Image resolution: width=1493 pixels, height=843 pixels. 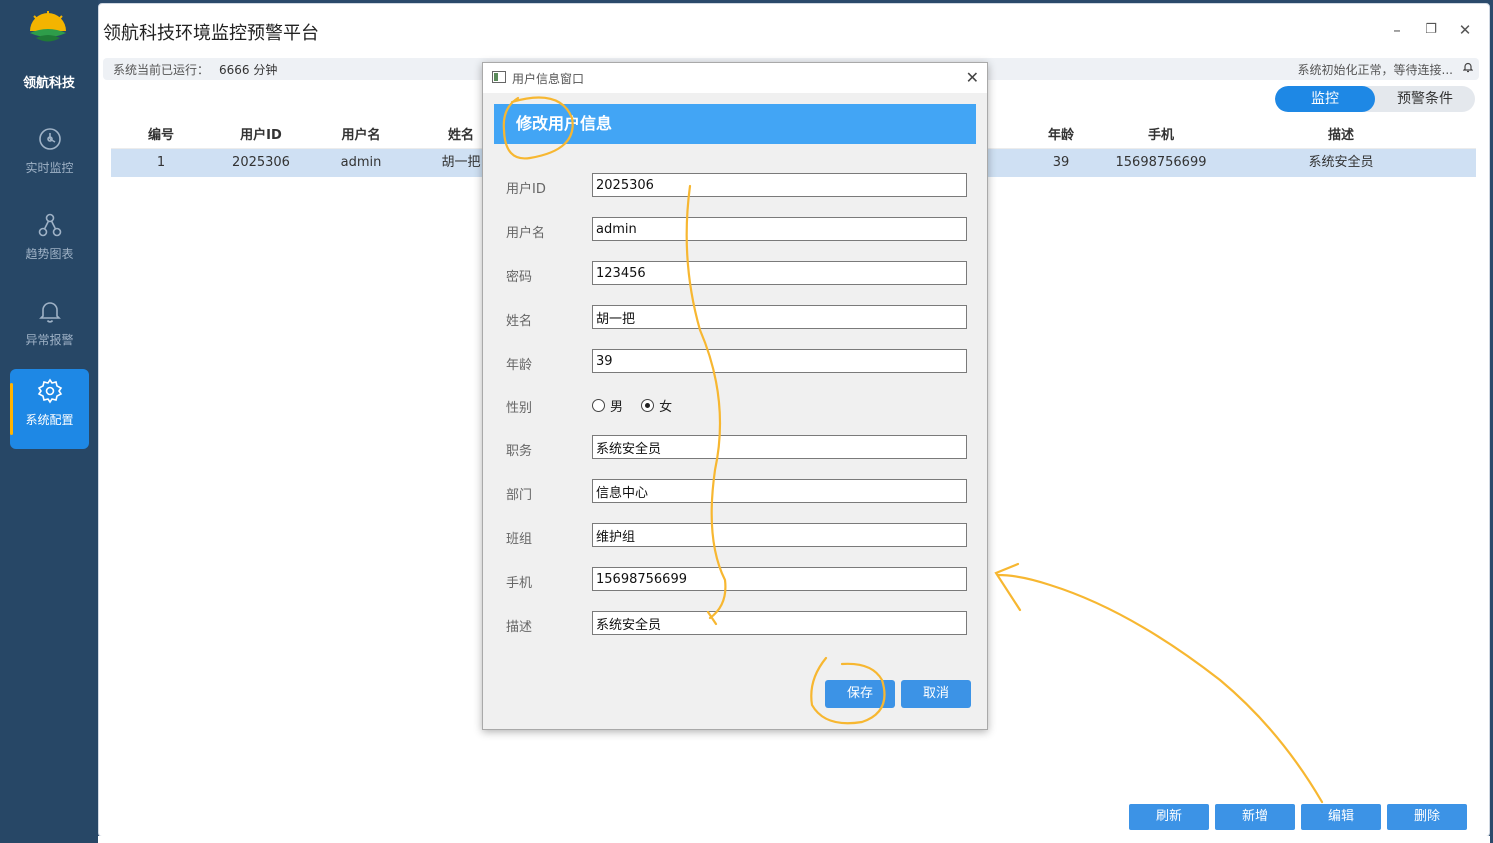 What do you see at coordinates (49, 409) in the screenshot?
I see `sidebar-item-system-config: 系统配置` at bounding box center [49, 409].